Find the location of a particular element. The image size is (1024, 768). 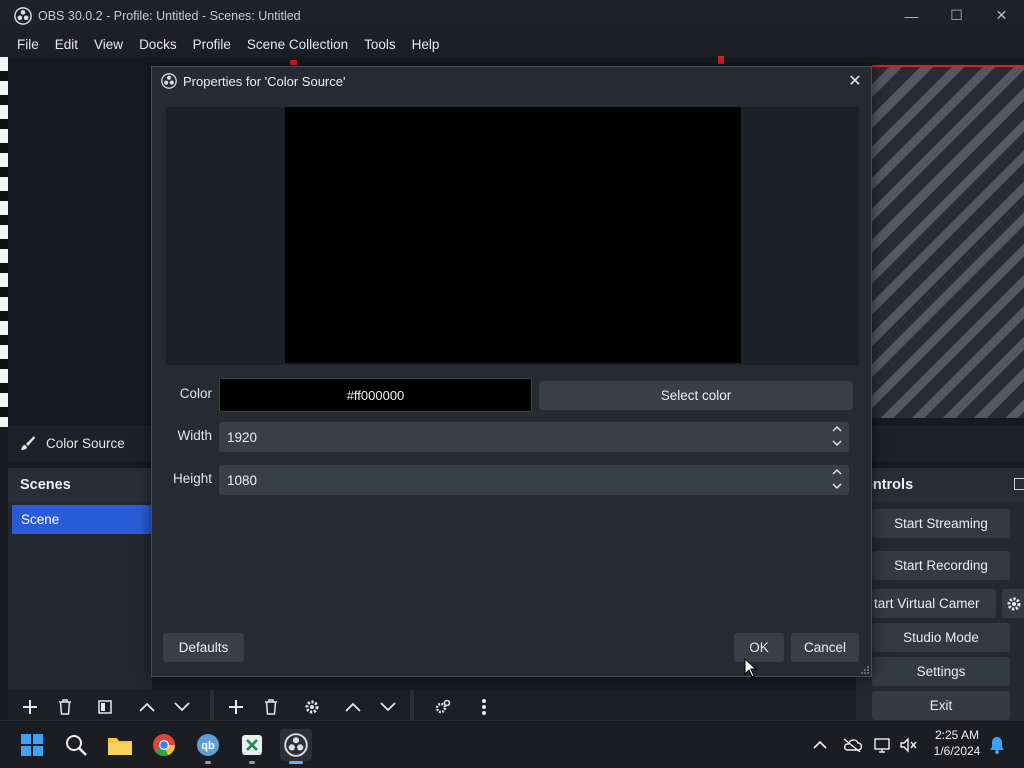

tray-onedrive is located at coordinates (852, 745).